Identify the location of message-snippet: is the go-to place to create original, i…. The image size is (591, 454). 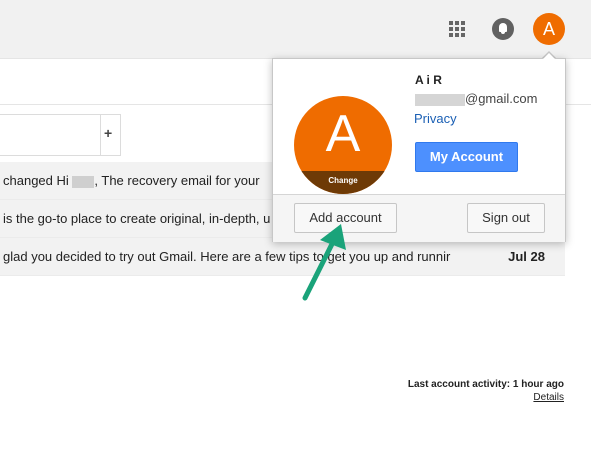
(137, 218).